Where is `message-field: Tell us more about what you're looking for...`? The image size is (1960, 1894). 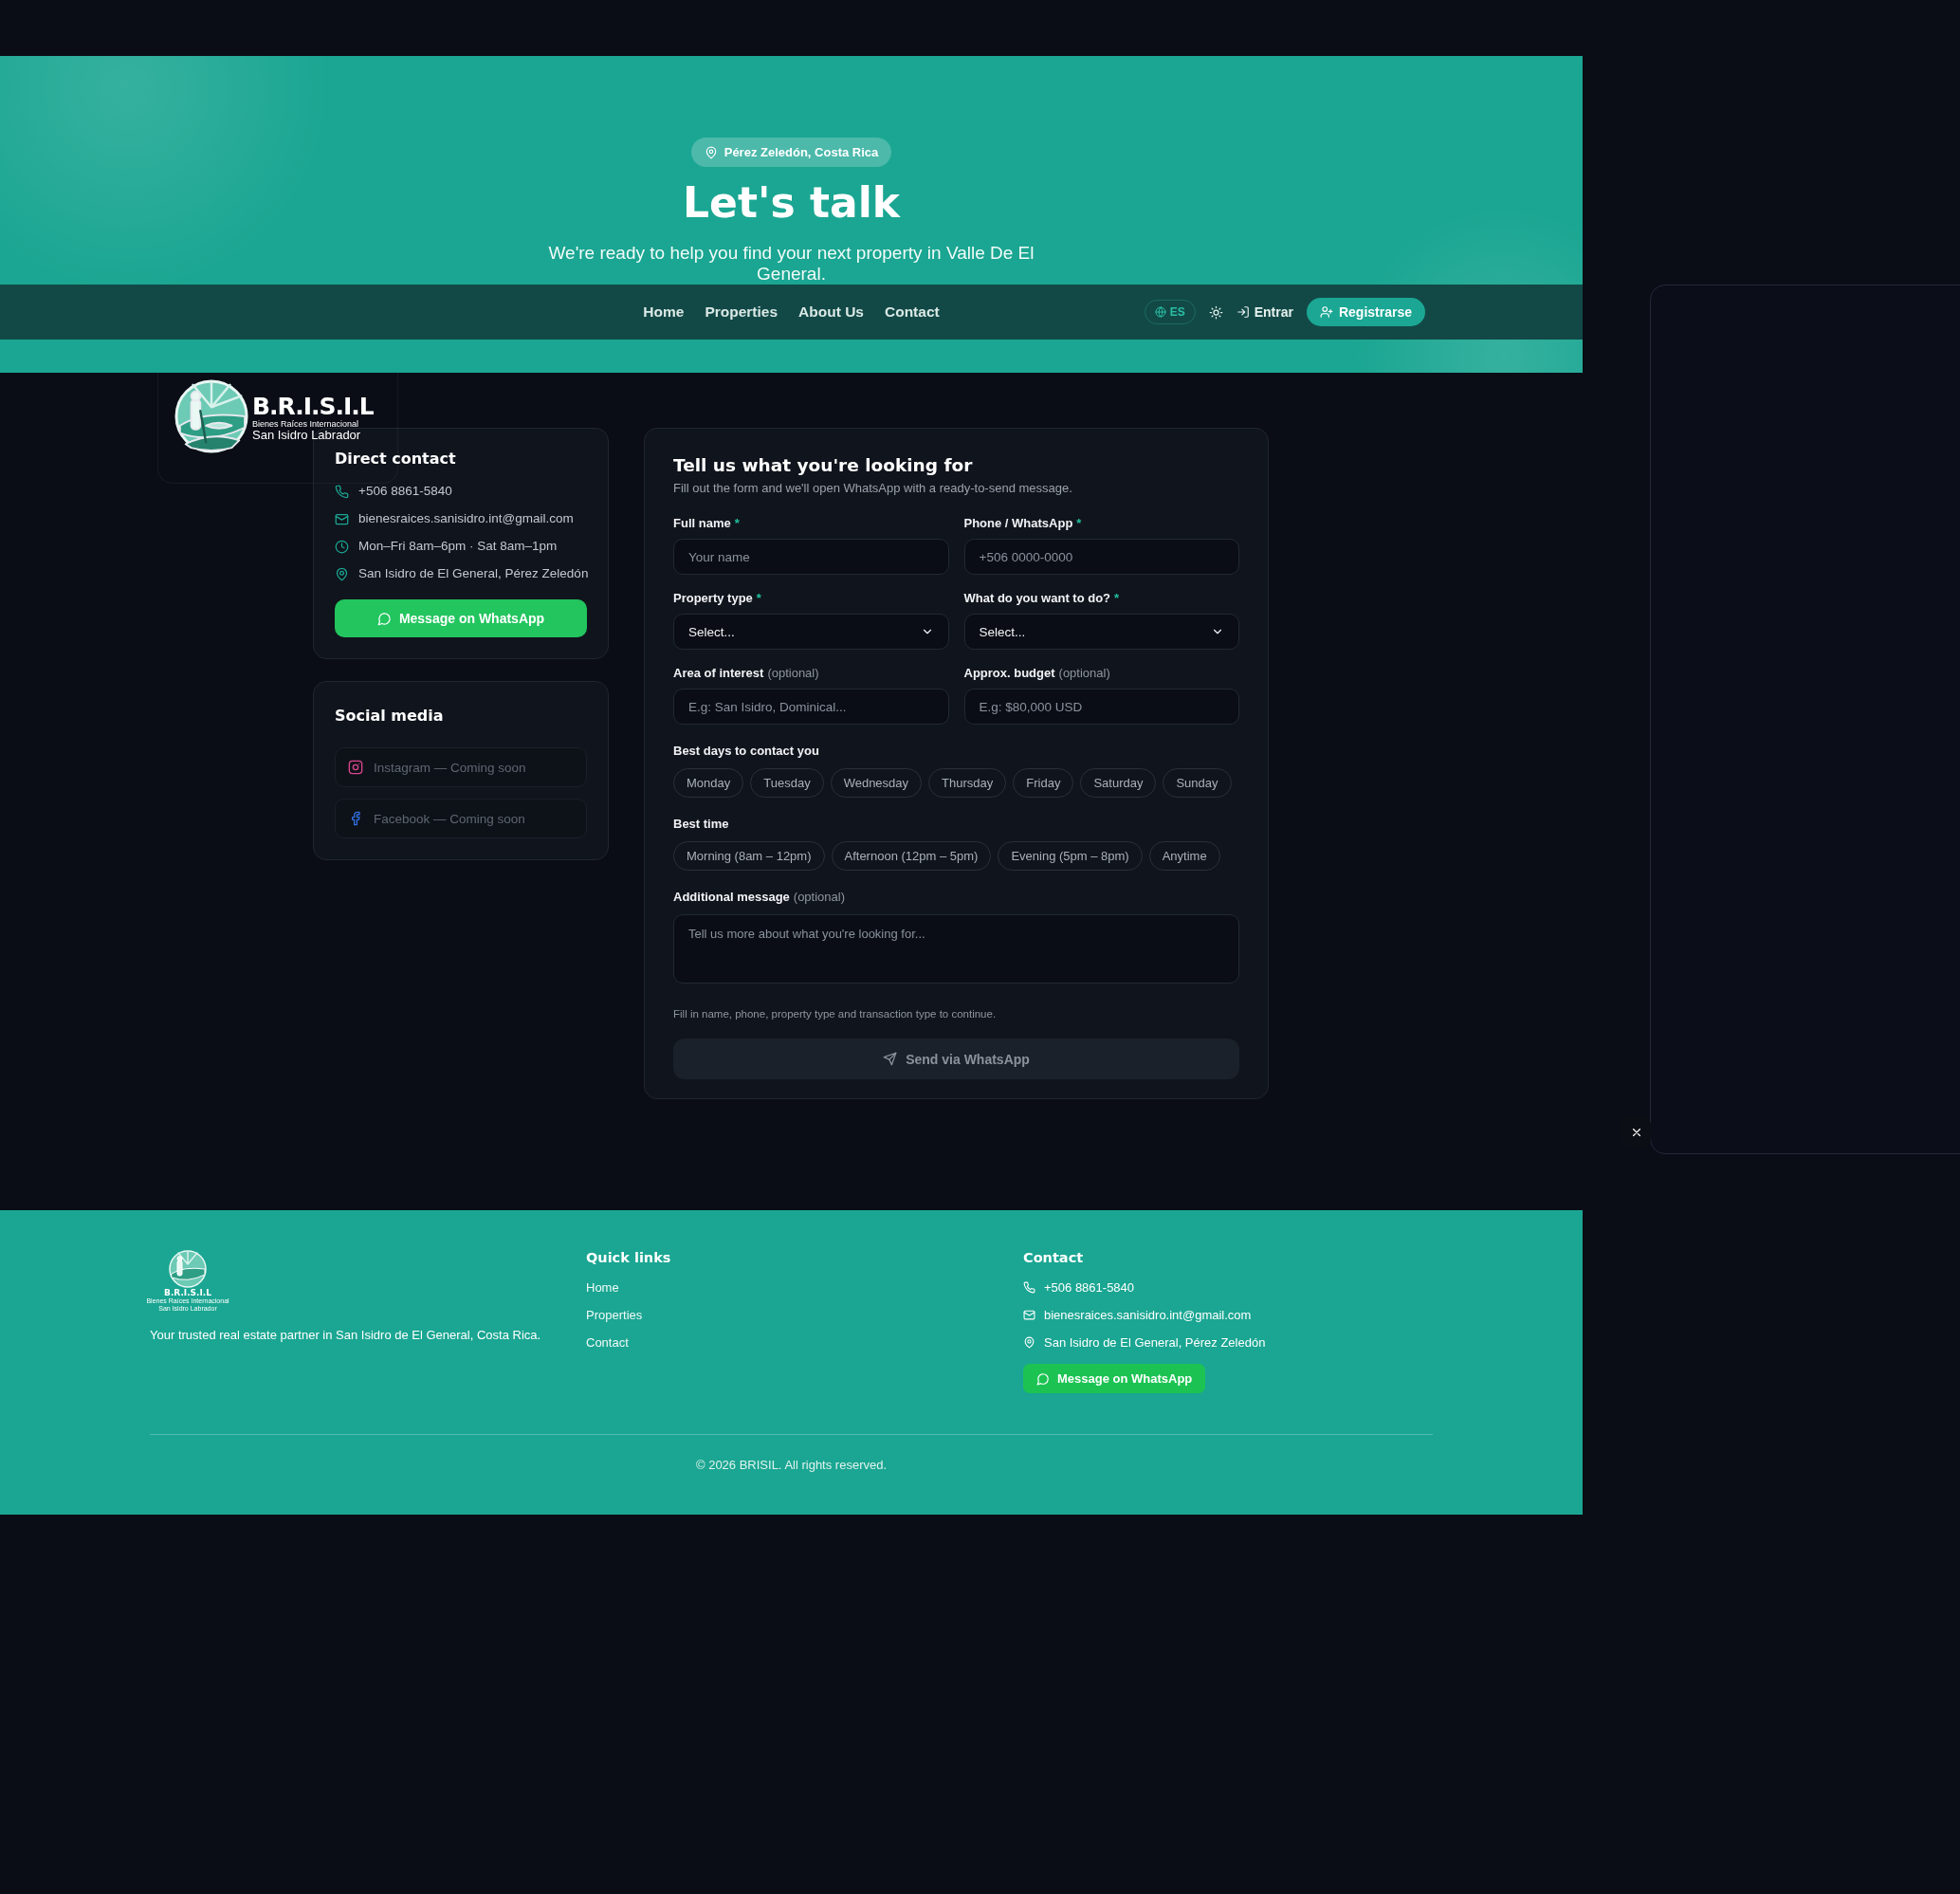
message-field: Tell us more about what you're looking for... is located at coordinates (956, 949).